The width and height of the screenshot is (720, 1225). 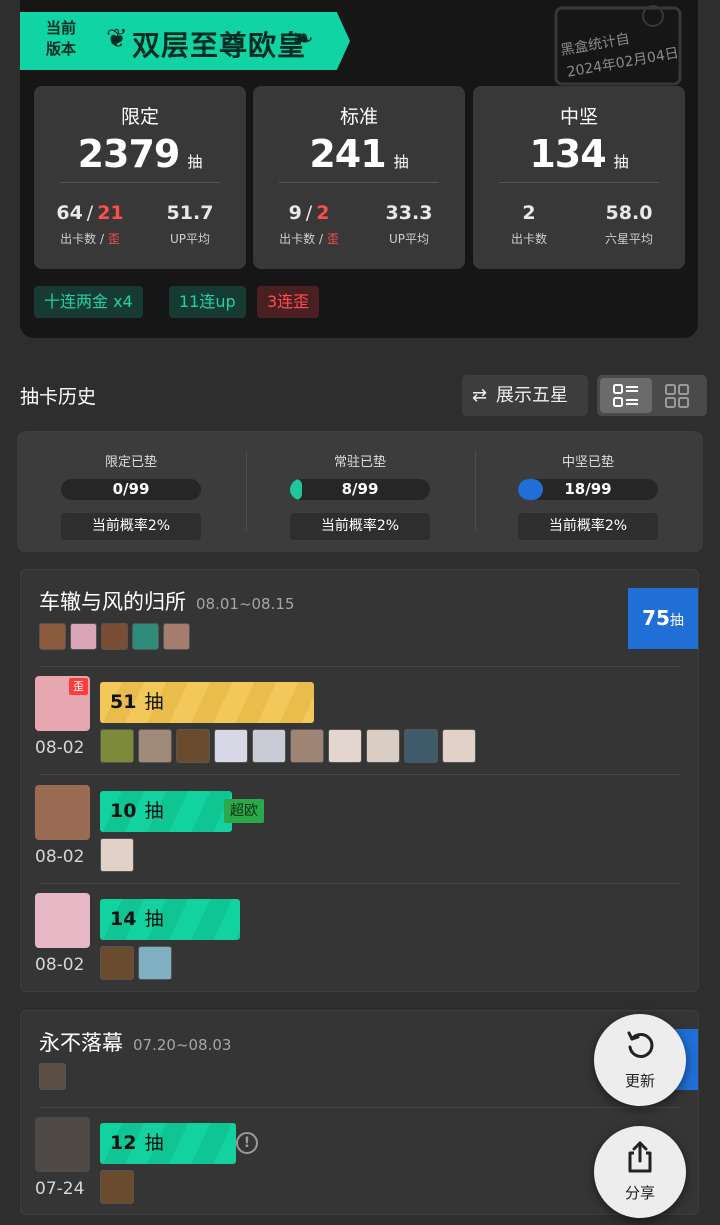 I want to click on pity-bar: 0/99, so click(x=131, y=489).